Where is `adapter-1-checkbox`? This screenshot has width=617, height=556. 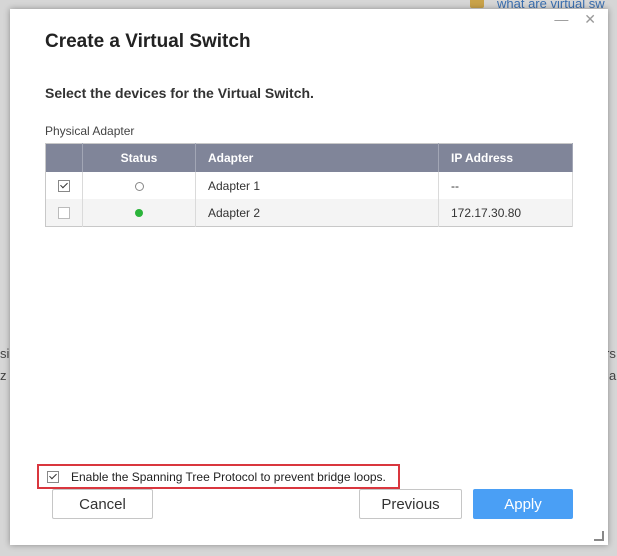 adapter-1-checkbox is located at coordinates (64, 186).